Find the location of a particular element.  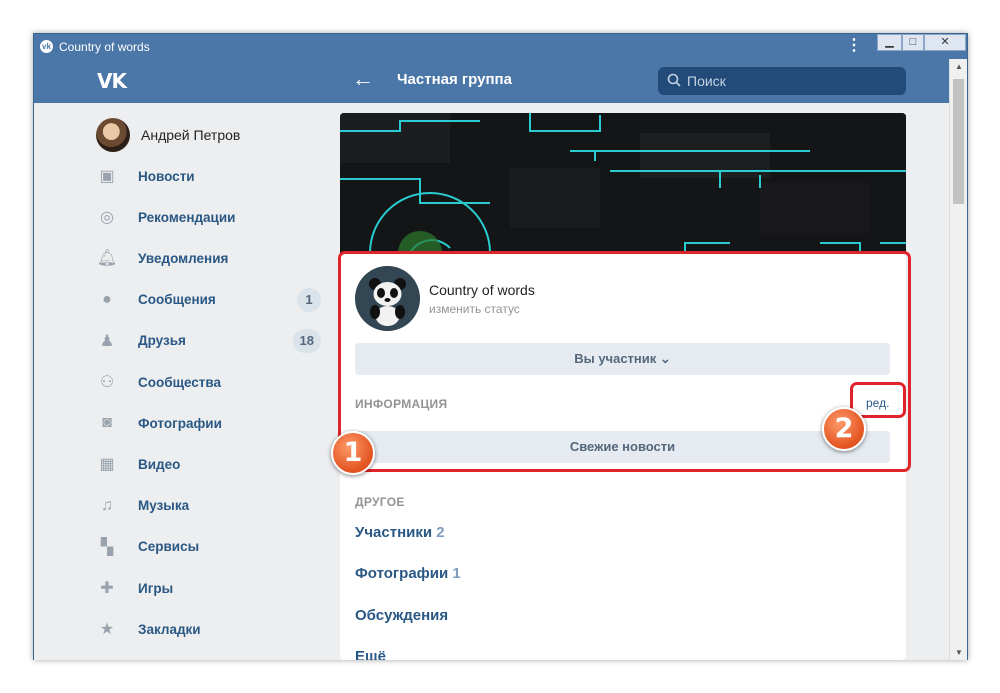

maximize-button: □ is located at coordinates (913, 42).